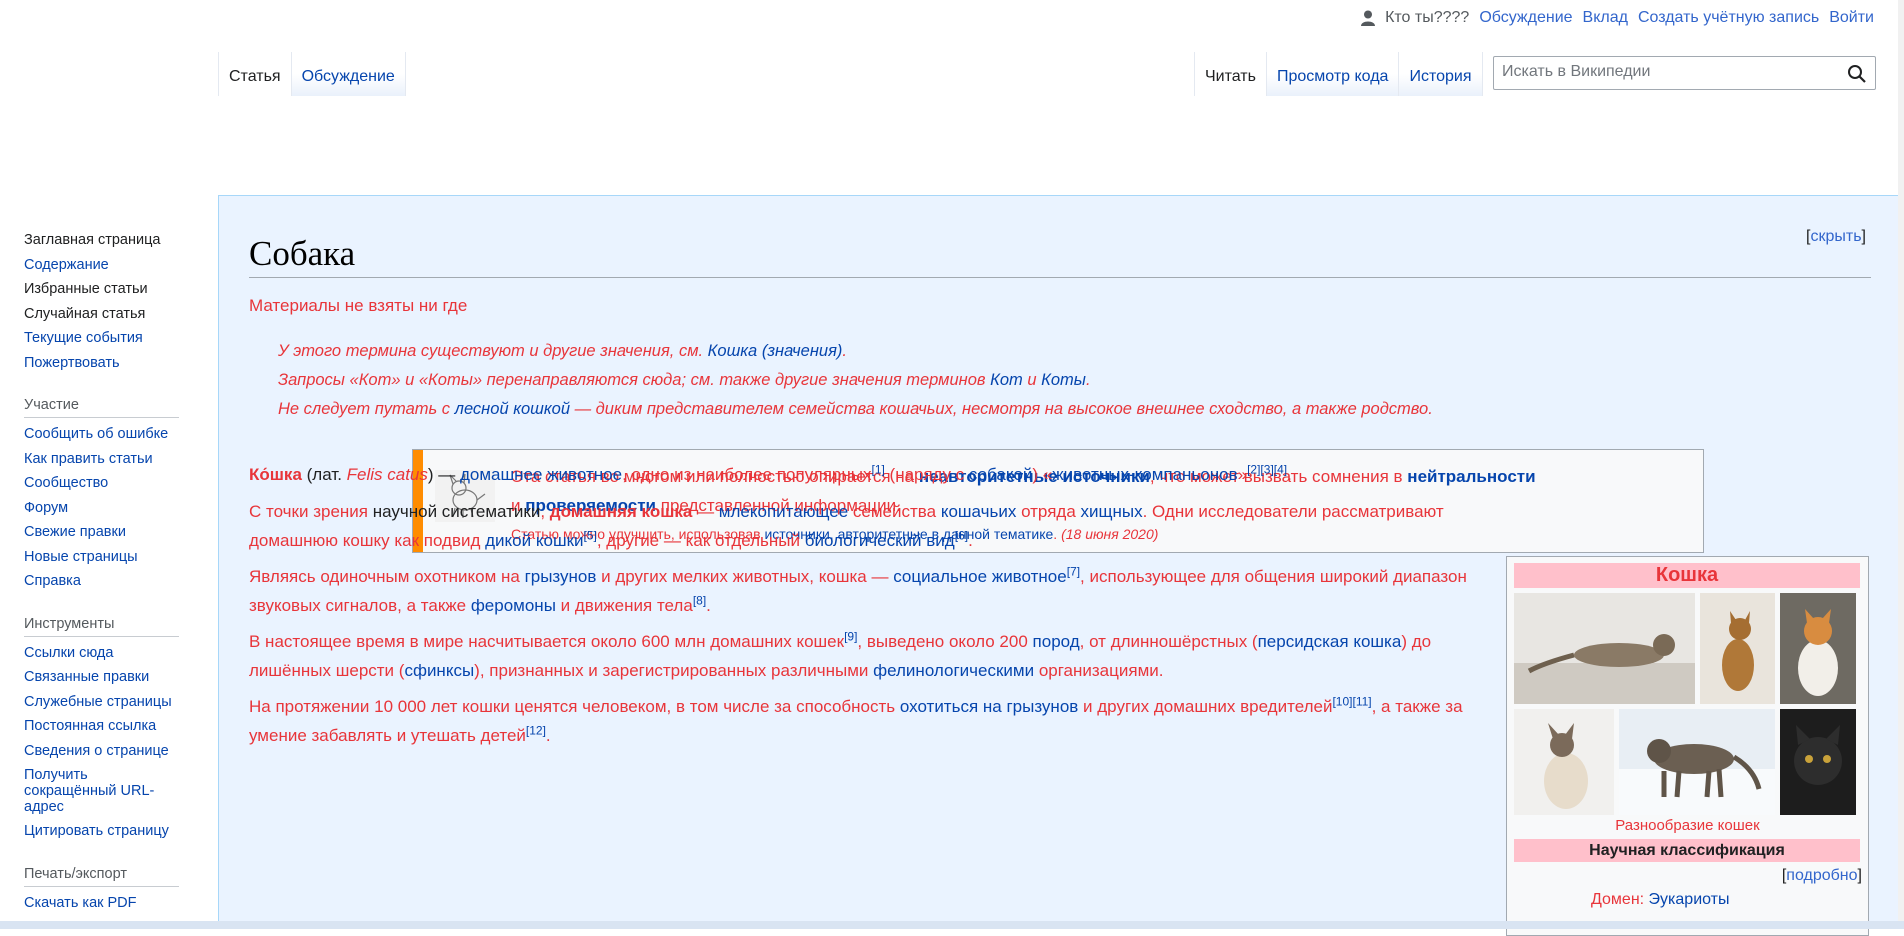 The height and width of the screenshot is (936, 1904). I want to click on hatnote-link-wildcat: лесной кошкой, so click(512, 409).